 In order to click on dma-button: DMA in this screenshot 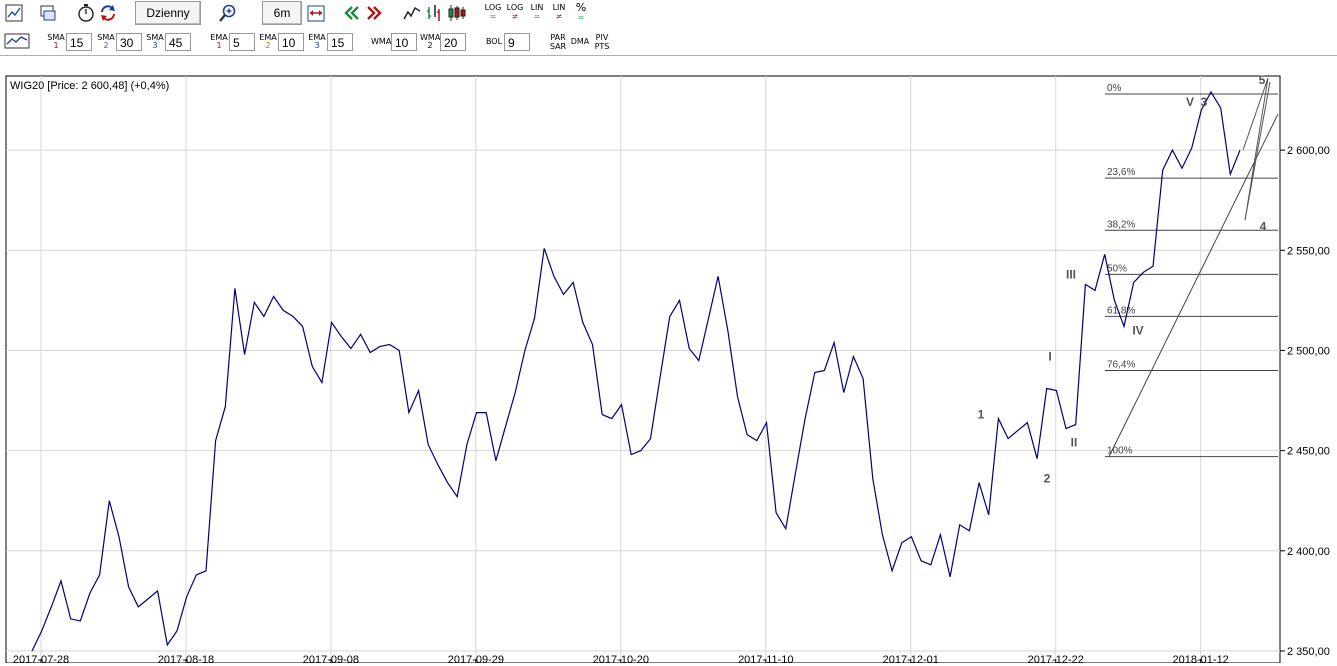, I will do `click(580, 47)`.